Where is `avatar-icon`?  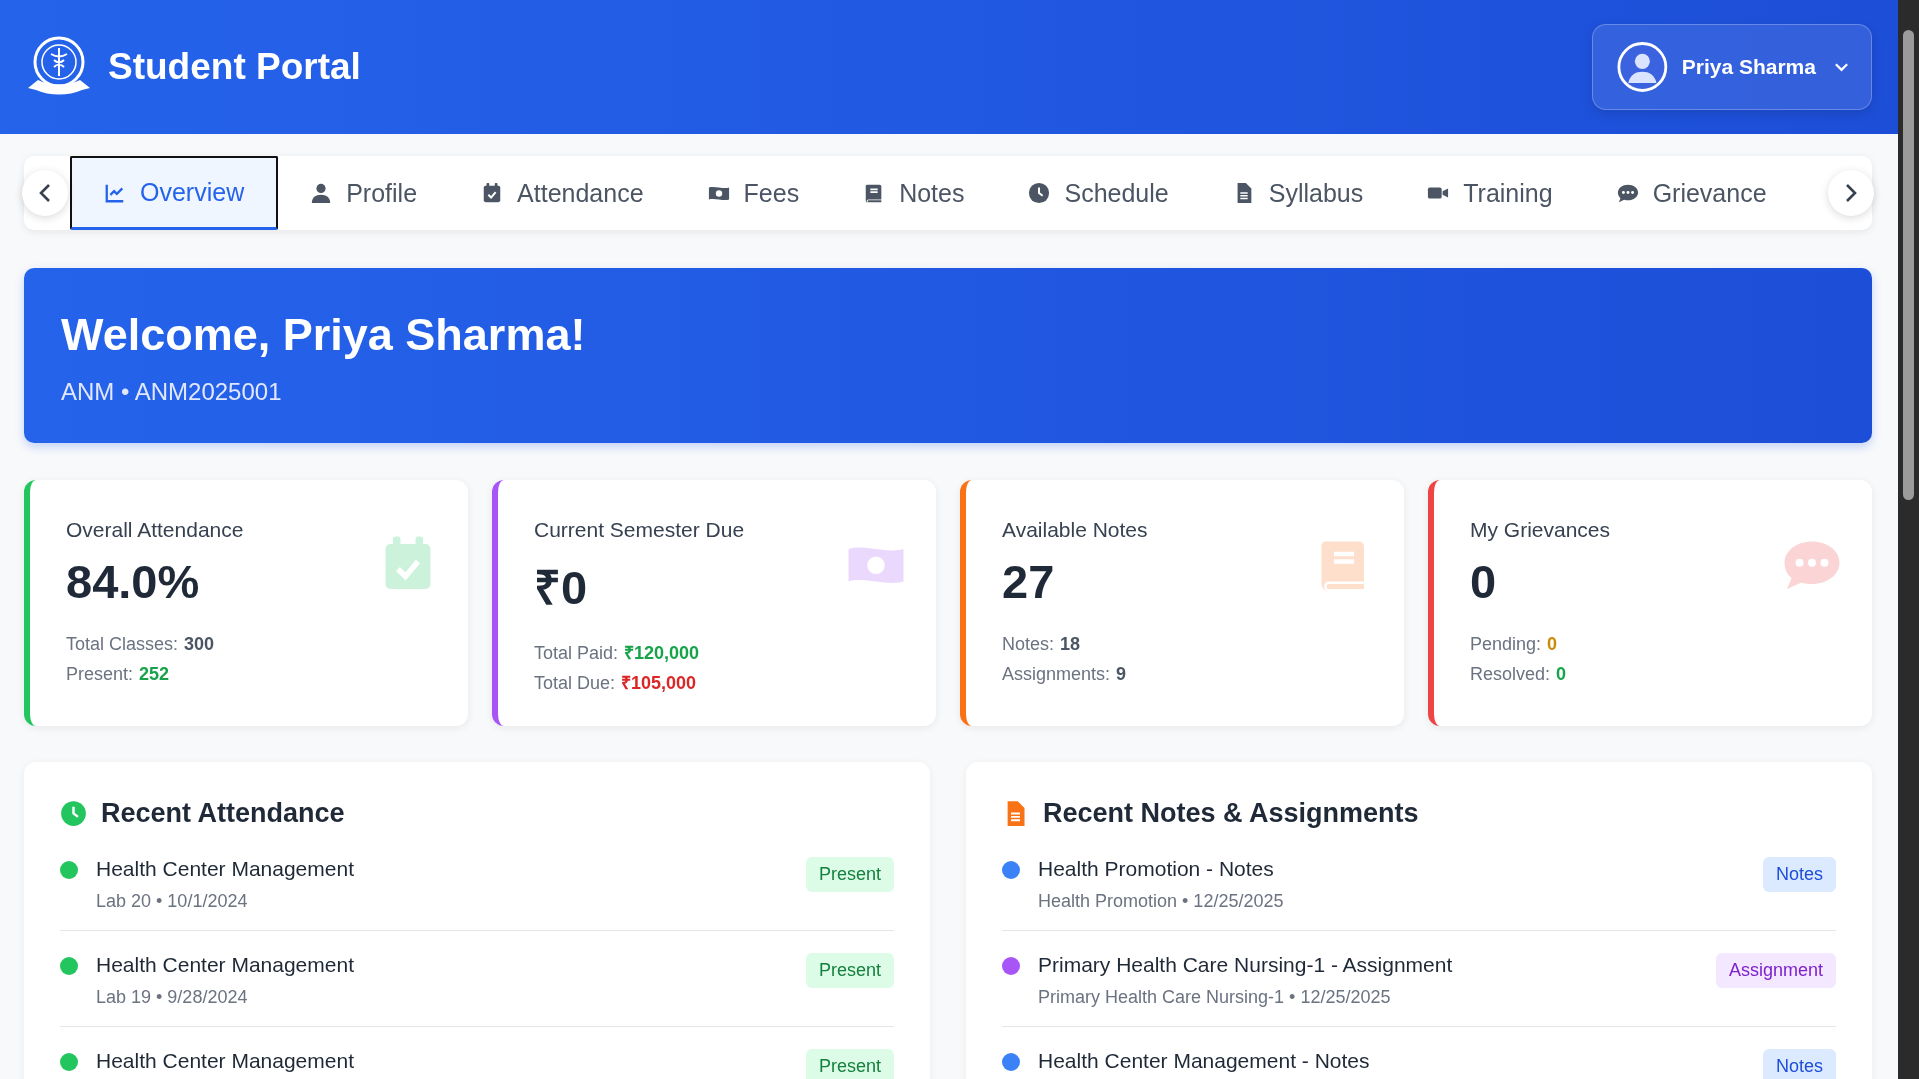 avatar-icon is located at coordinates (1642, 67).